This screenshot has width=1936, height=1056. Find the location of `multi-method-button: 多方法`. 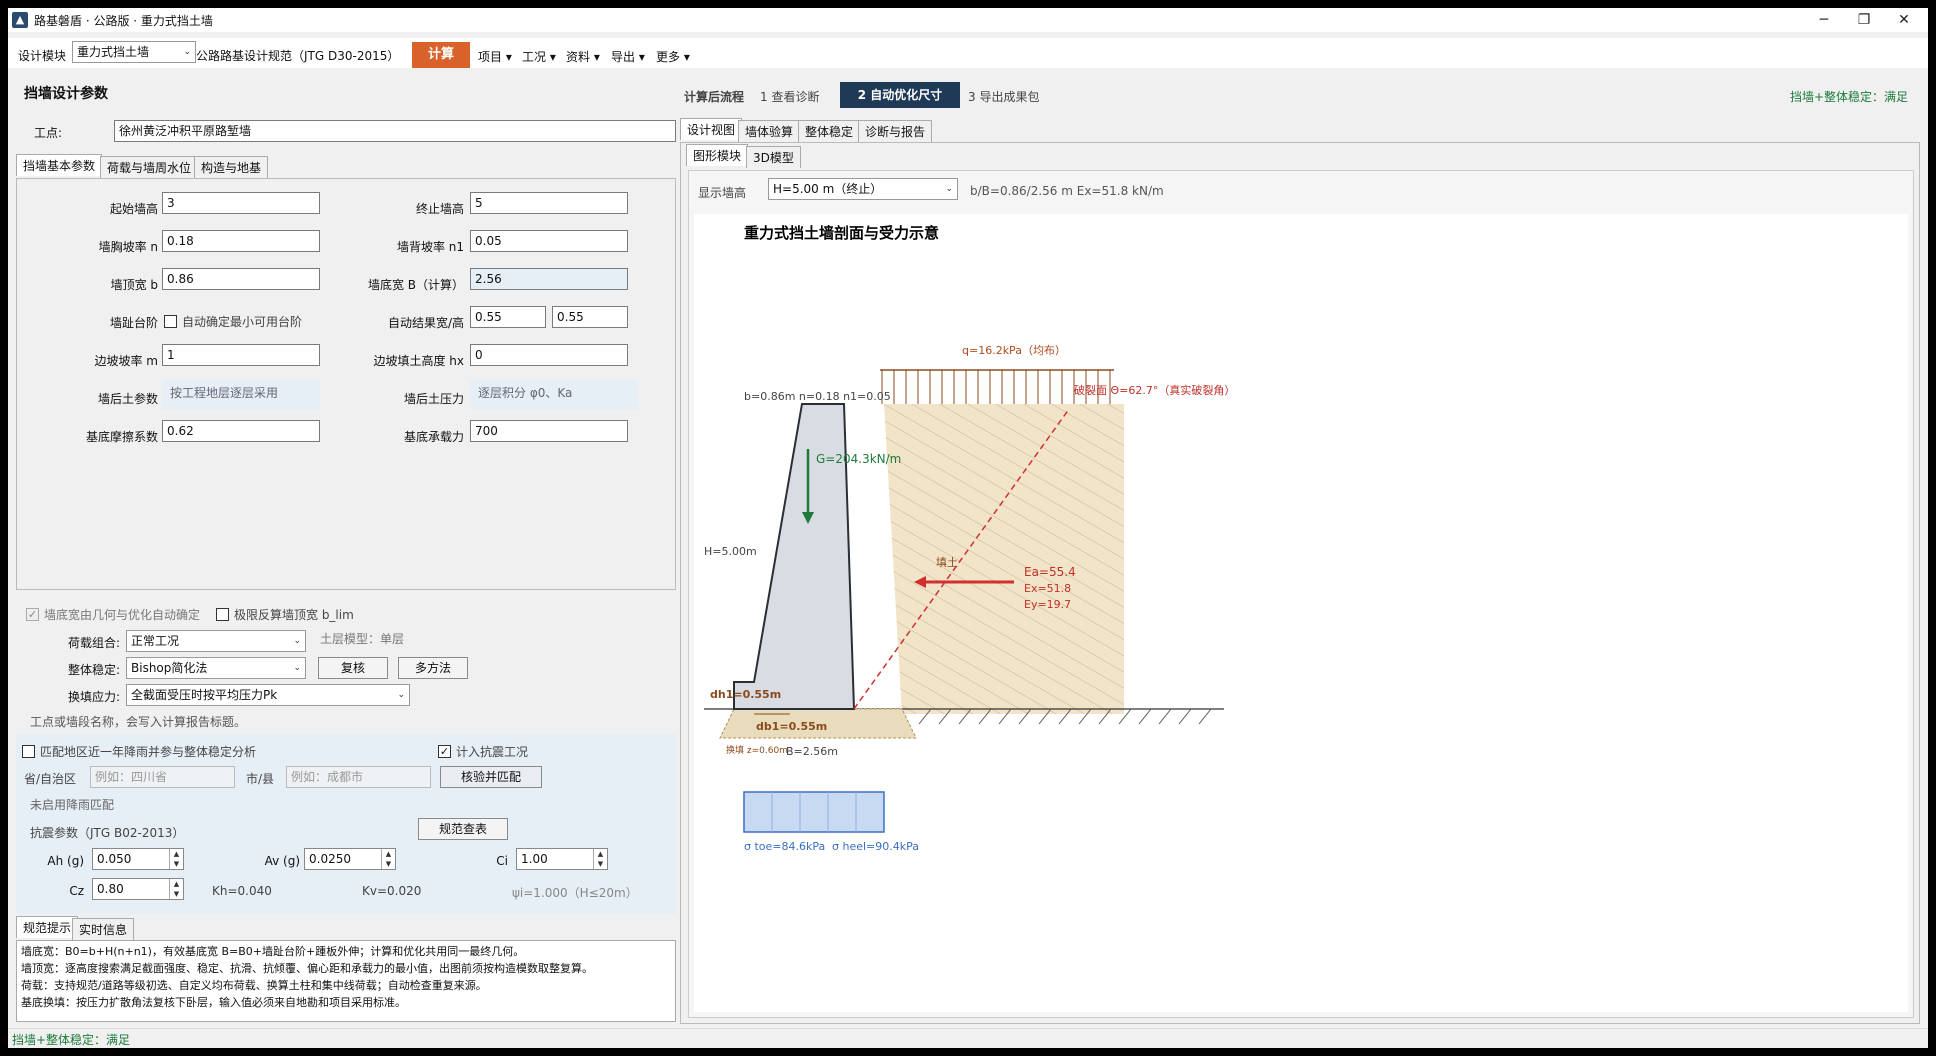

multi-method-button: 多方法 is located at coordinates (433, 668).